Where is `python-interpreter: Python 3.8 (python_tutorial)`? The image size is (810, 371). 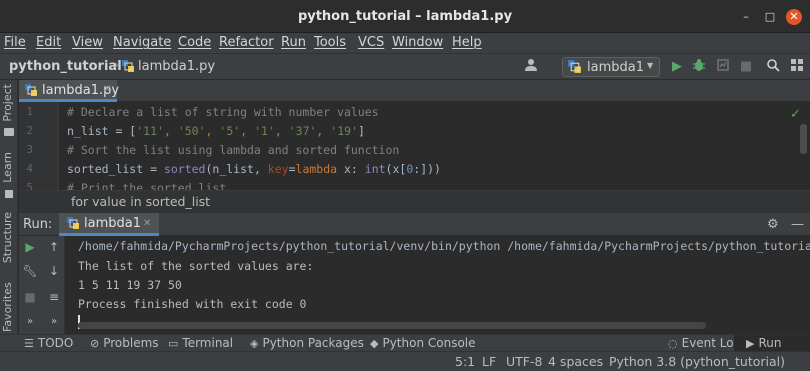 python-interpreter: Python 3.8 (python_tutorial) is located at coordinates (697, 361).